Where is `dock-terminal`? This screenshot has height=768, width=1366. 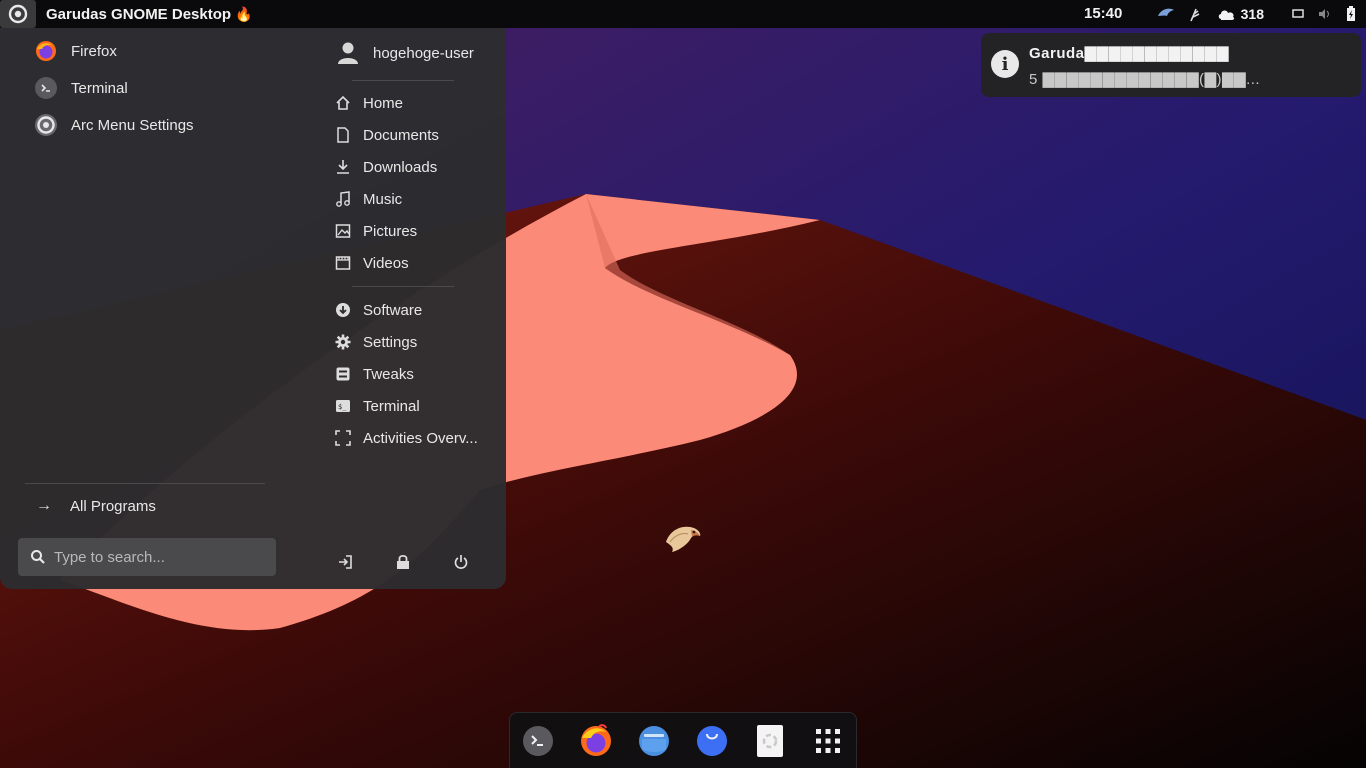
dock-terminal is located at coordinates (538, 741).